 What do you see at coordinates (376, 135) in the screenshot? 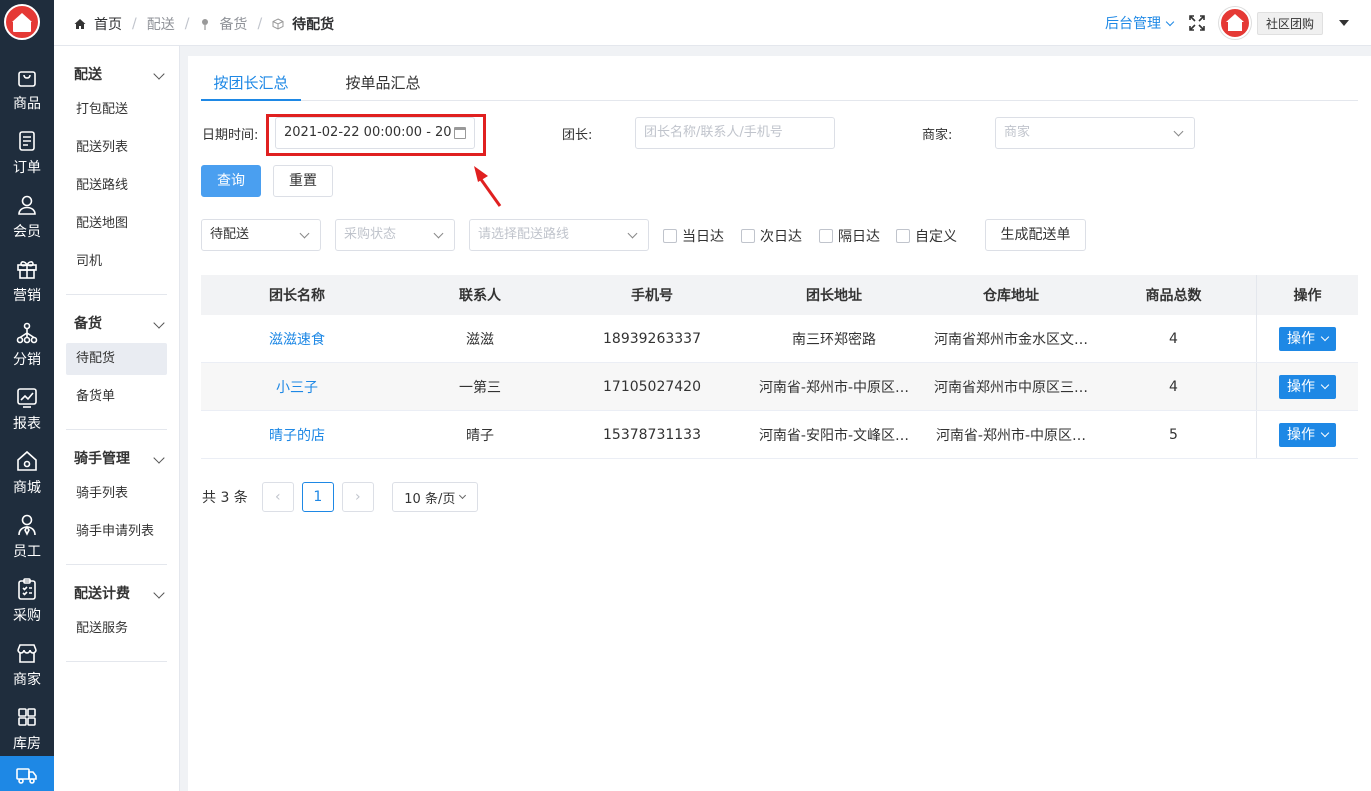
I see `highlight-box` at bounding box center [376, 135].